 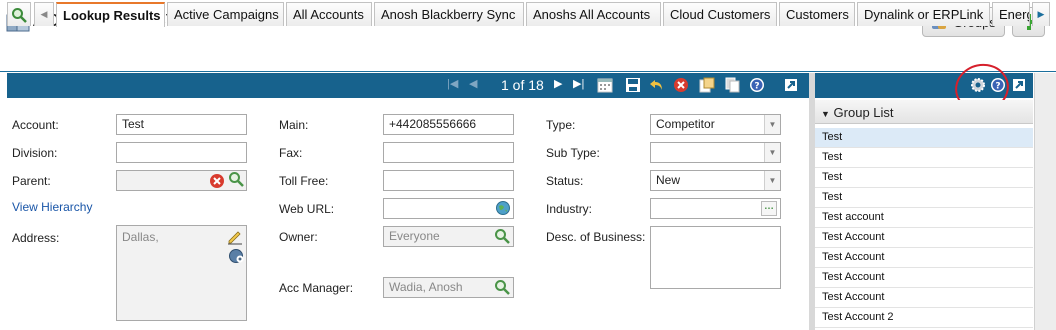 What do you see at coordinates (307, 209) in the screenshot?
I see `web-url-label: Web URL:` at bounding box center [307, 209].